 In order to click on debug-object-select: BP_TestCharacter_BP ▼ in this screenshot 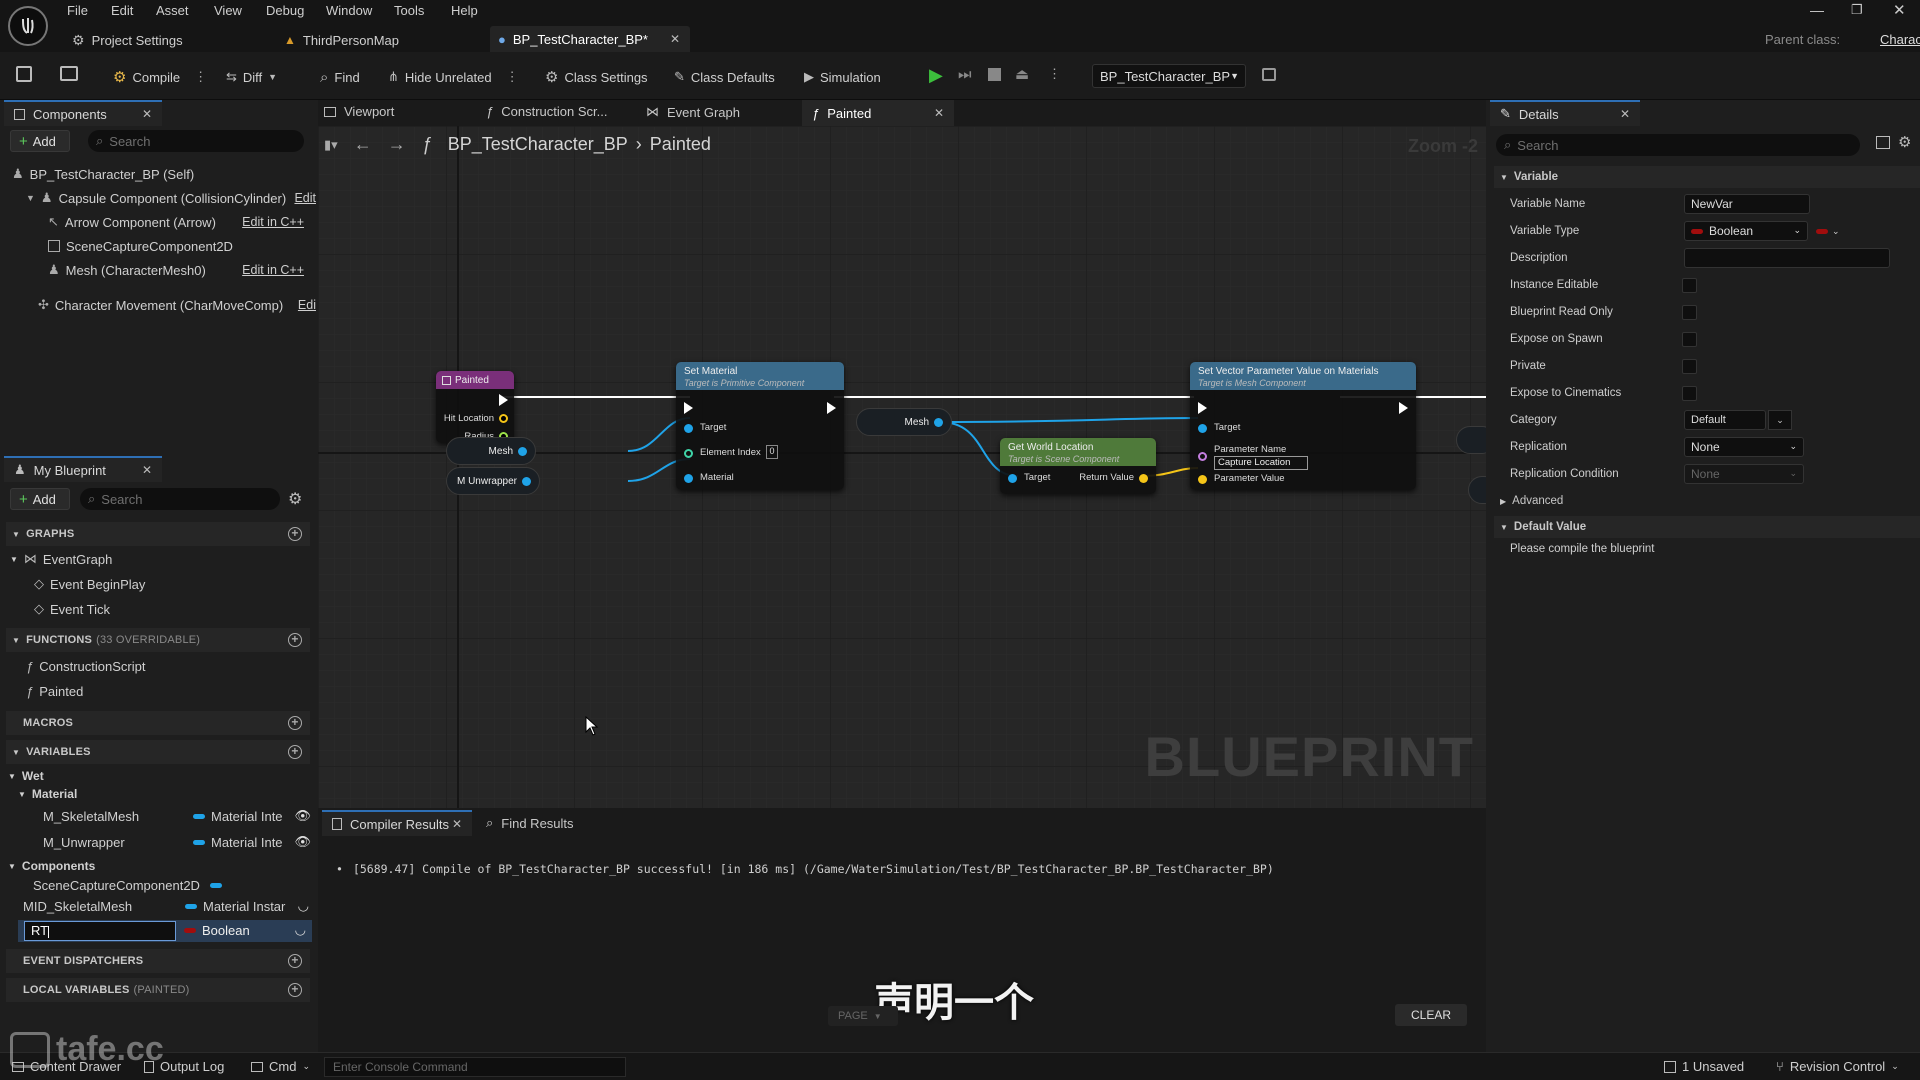, I will do `click(1169, 76)`.